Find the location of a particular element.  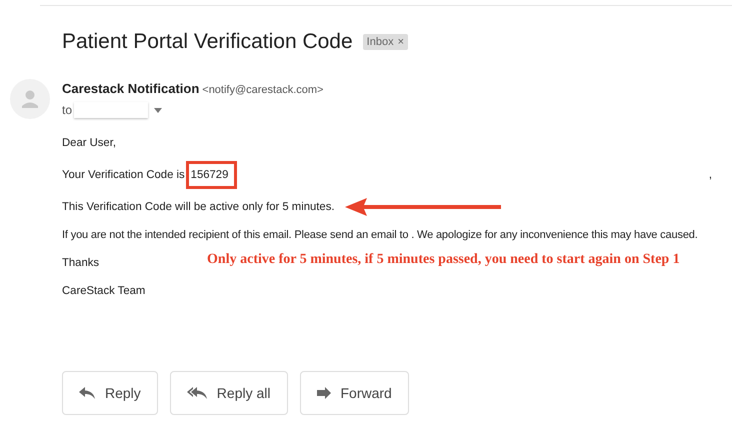

remove-label-button: × is located at coordinates (401, 42).